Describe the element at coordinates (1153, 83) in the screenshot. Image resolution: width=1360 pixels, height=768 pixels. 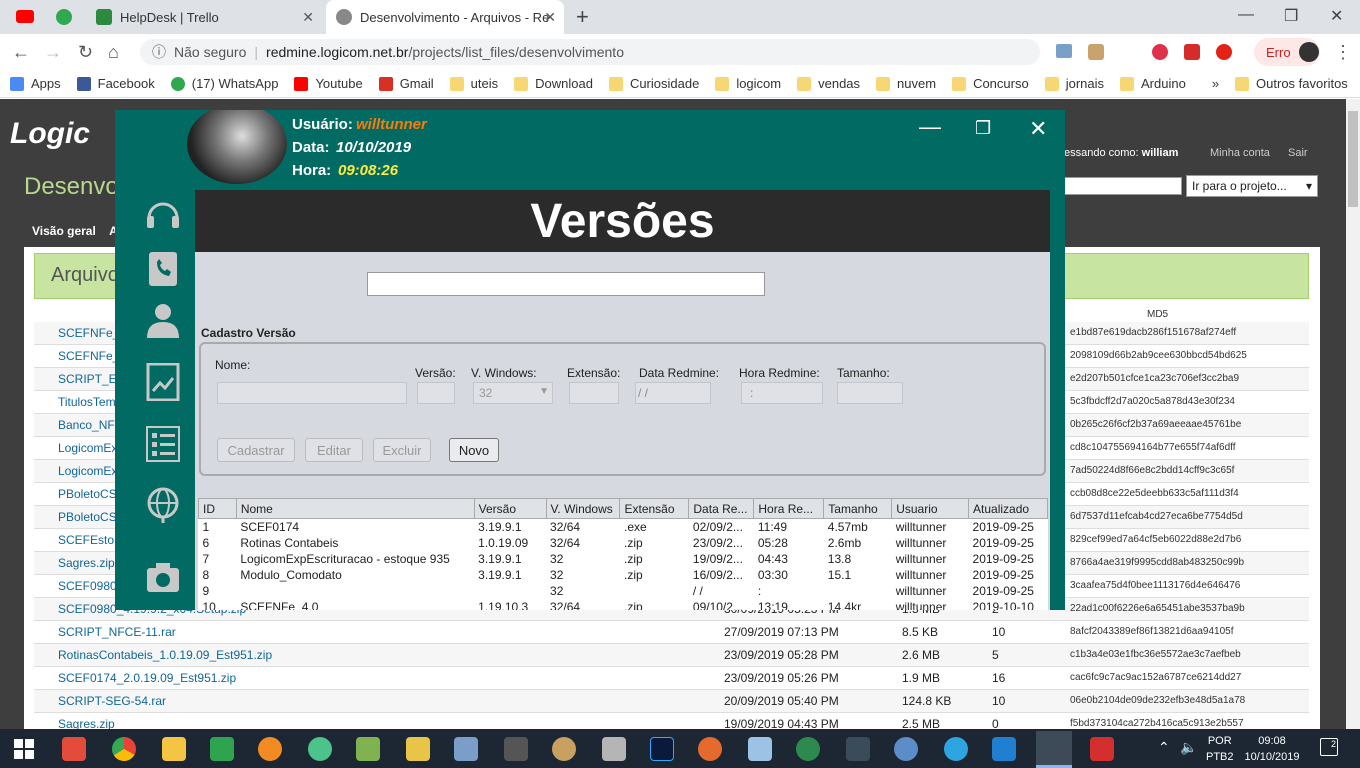
I see `bookmark-folder: Arduino` at that location.